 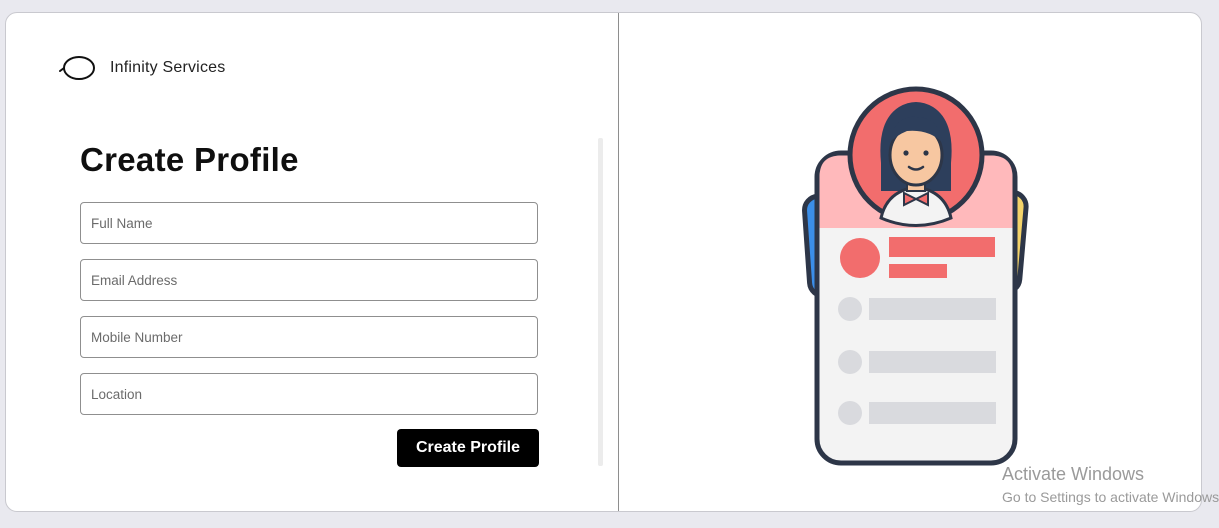 What do you see at coordinates (1110, 497) in the screenshot?
I see `watermark-subtitle: Go to Settings to activate Windows.` at bounding box center [1110, 497].